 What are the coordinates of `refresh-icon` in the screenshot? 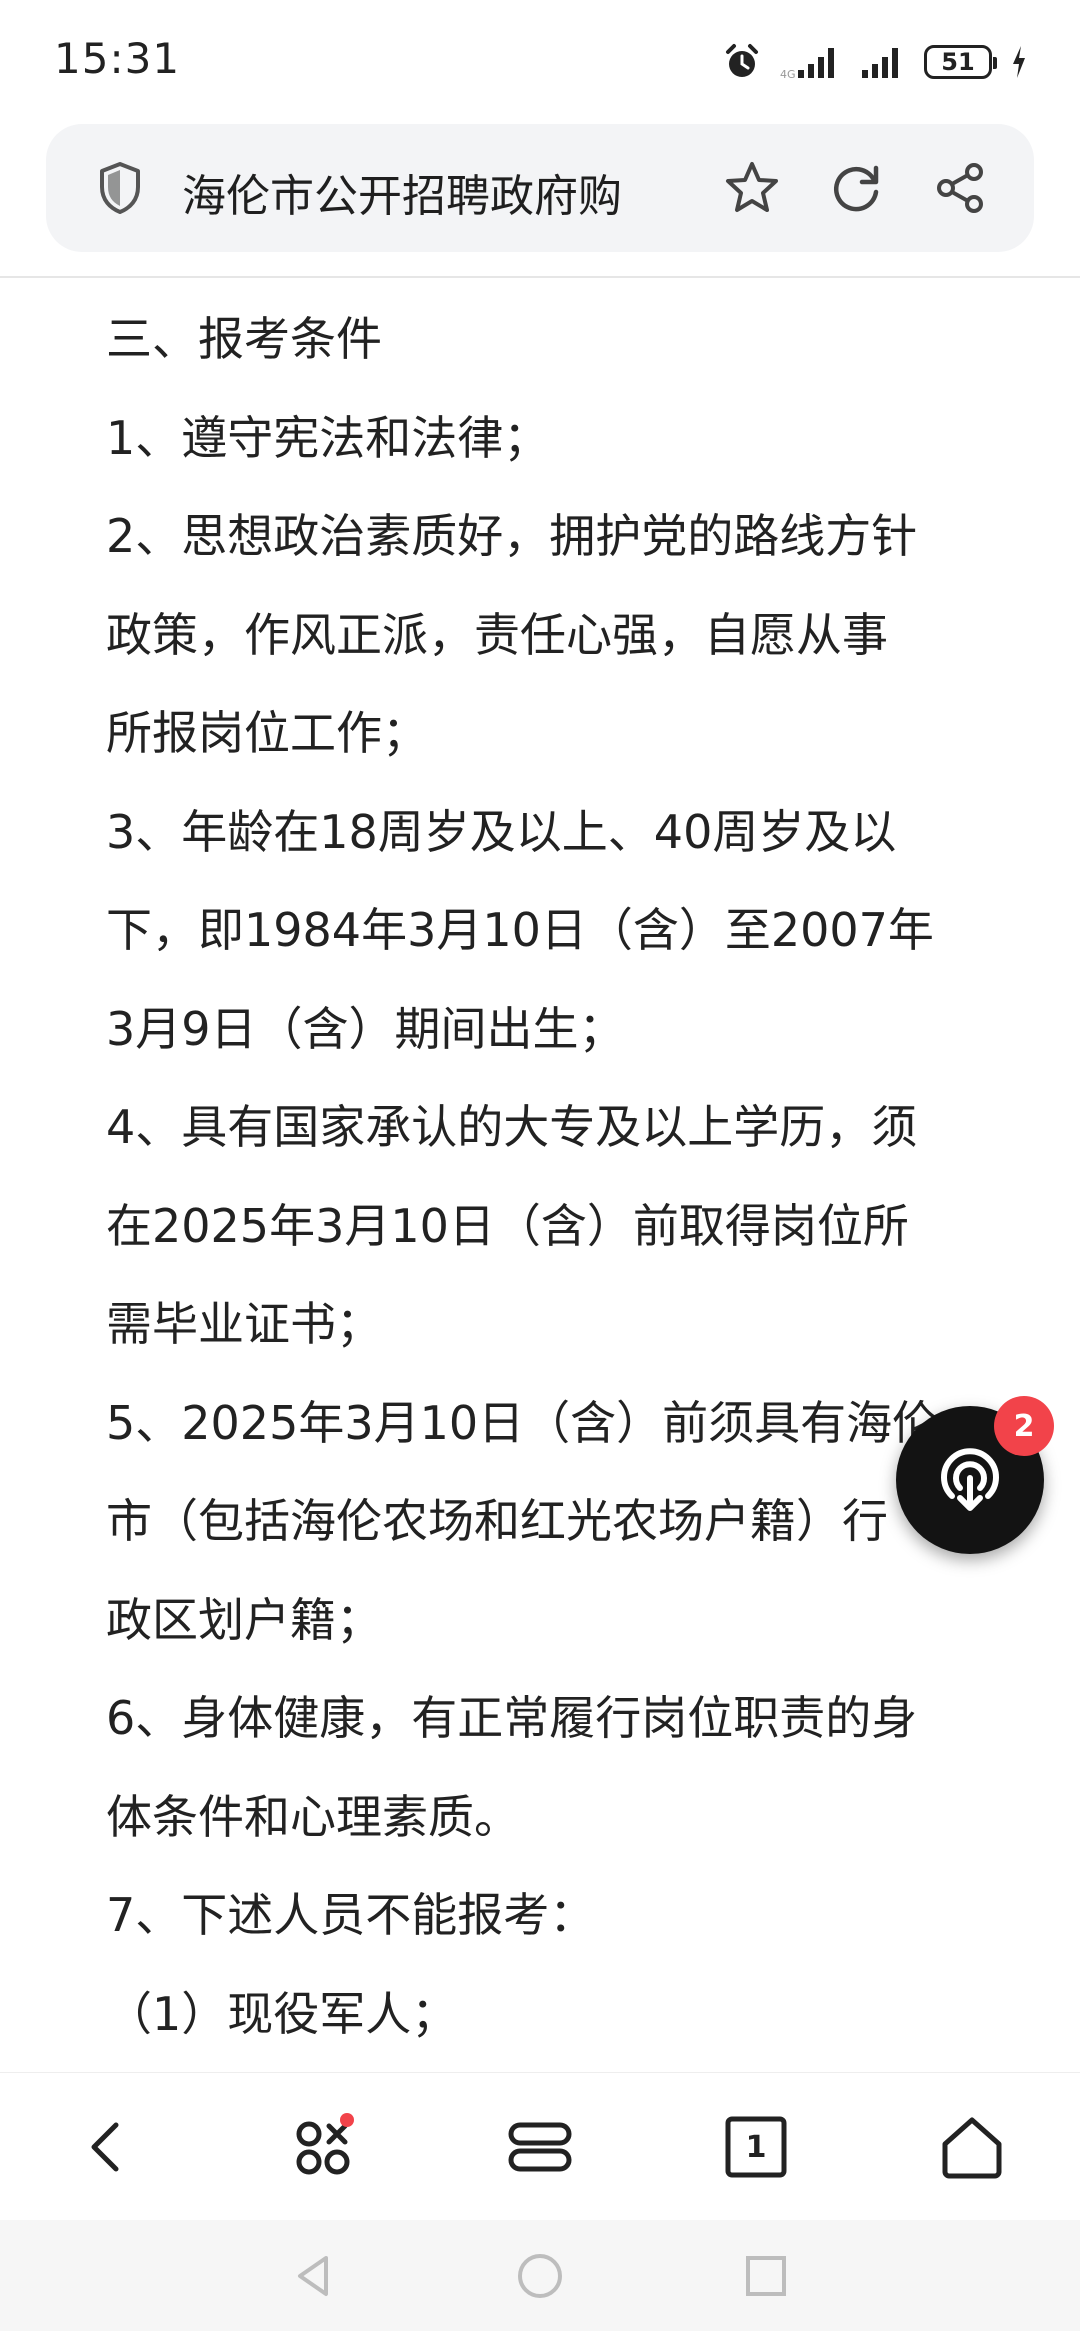 It's located at (856, 188).